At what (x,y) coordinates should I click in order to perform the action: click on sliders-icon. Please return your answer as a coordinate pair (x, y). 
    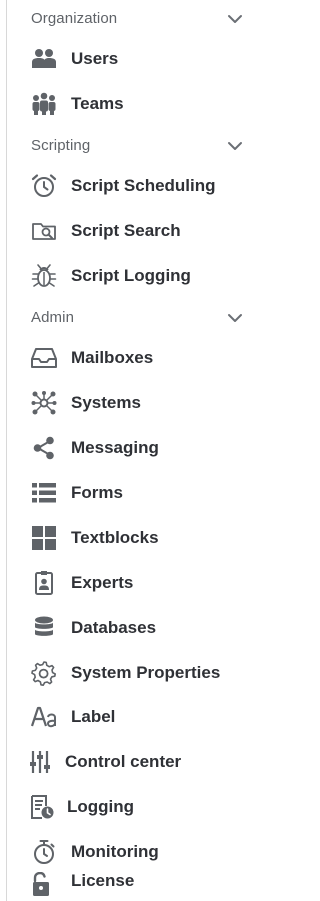
    Looking at the image, I should click on (42, 762).